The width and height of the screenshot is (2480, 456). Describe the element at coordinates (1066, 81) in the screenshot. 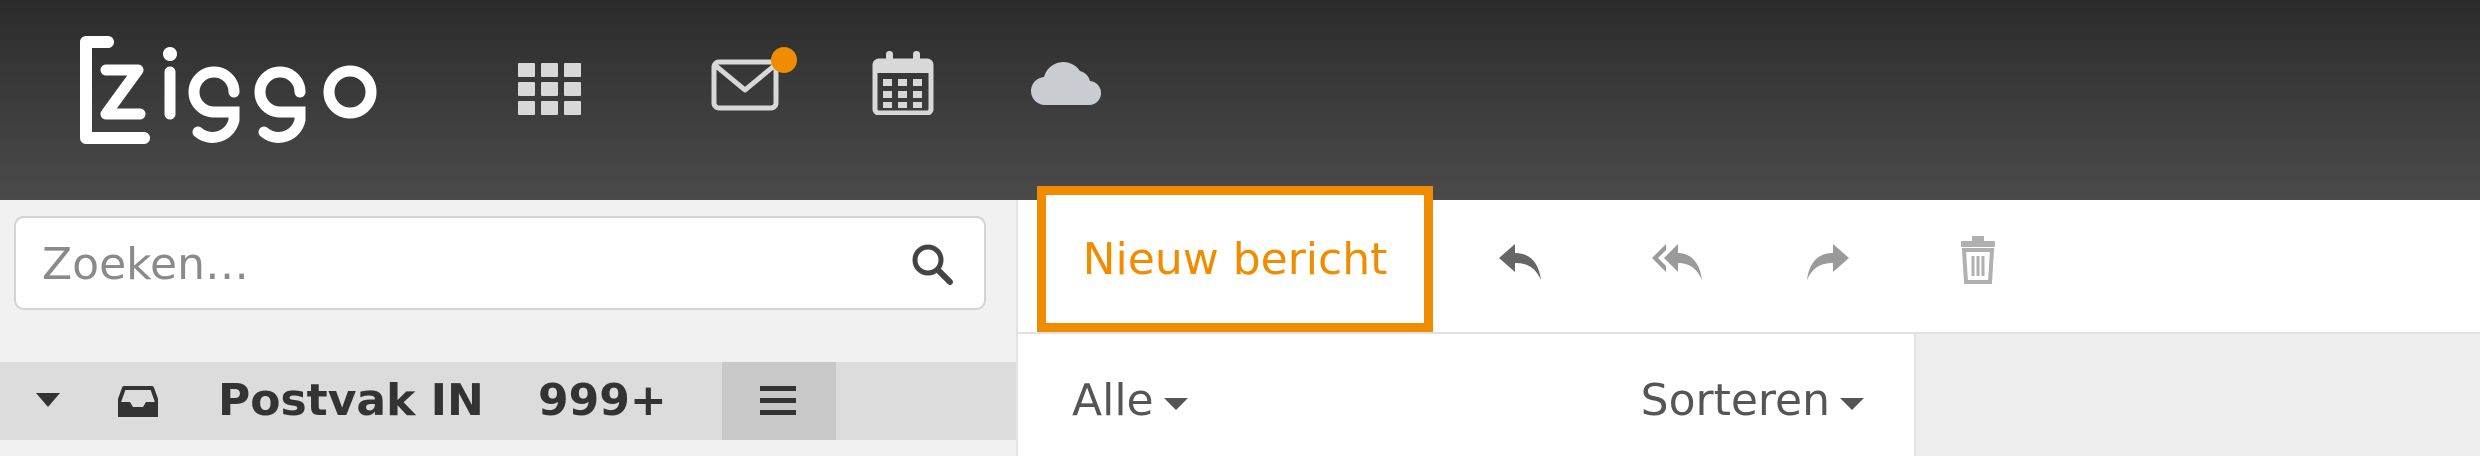

I see `cloud-icon` at that location.